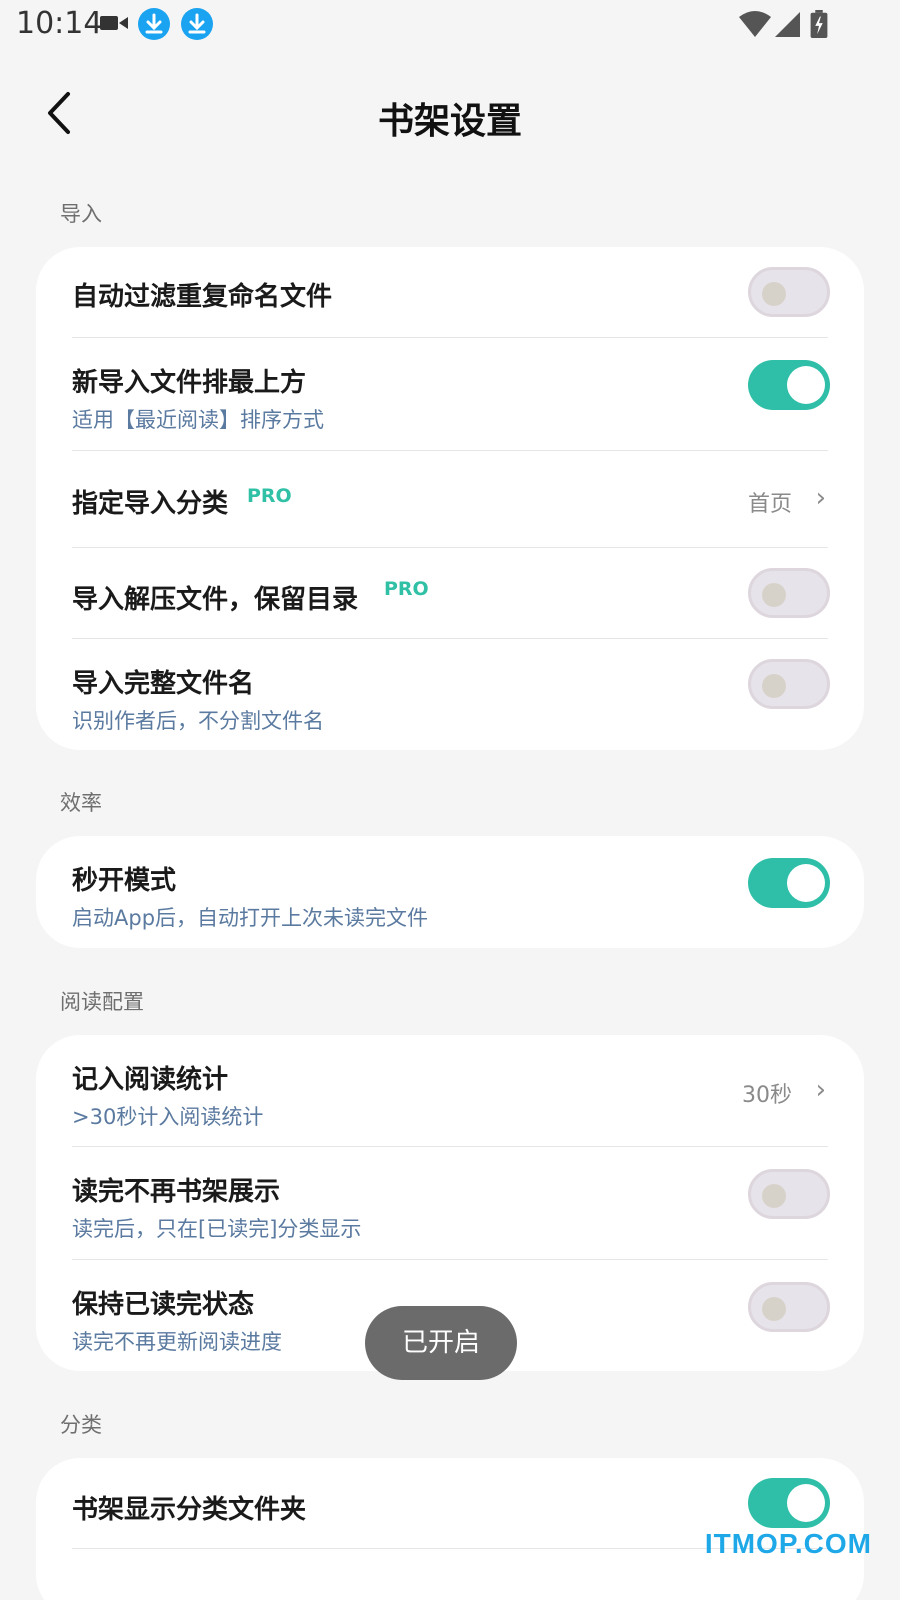 The height and width of the screenshot is (1600, 900). Describe the element at coordinates (189, 383) in the screenshot. I see `row-title: 新导入文件排最上方` at that location.